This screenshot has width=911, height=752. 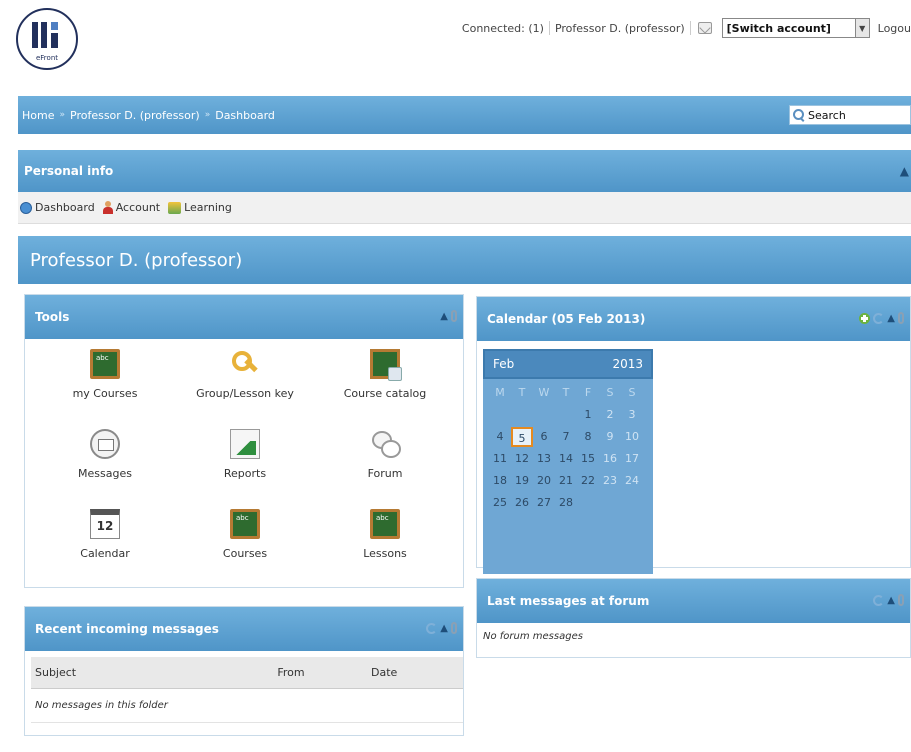 I want to click on calendar-day: 2, so click(x=610, y=415).